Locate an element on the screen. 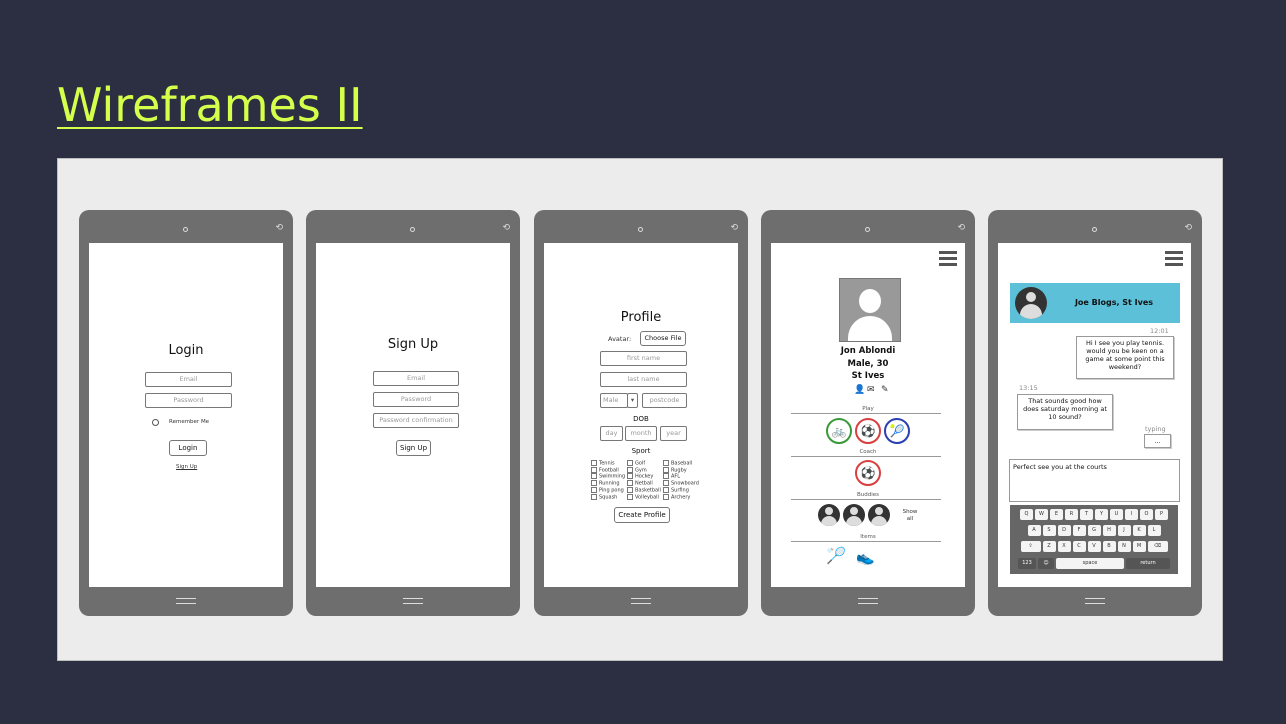 This screenshot has height=724, width=1286. backspace-key: ⌫ is located at coordinates (1157, 546).